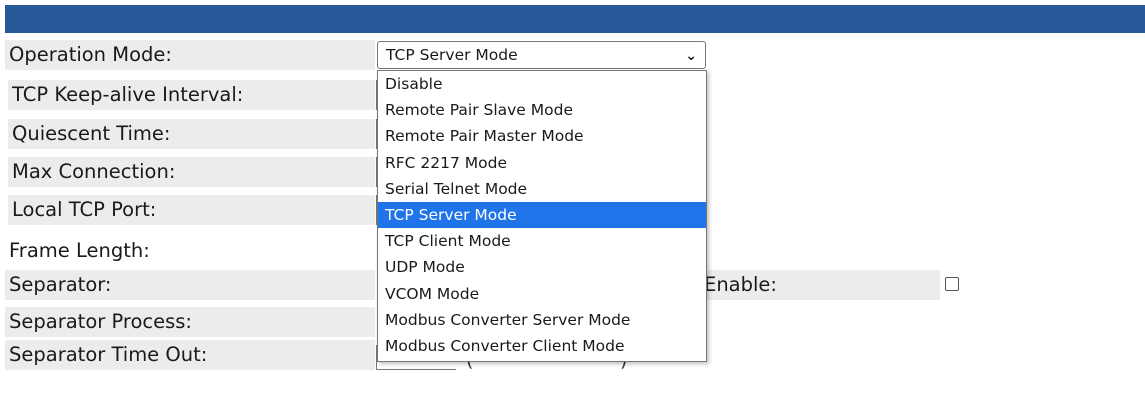  I want to click on frame-length-label: Frame Length:, so click(79, 250).